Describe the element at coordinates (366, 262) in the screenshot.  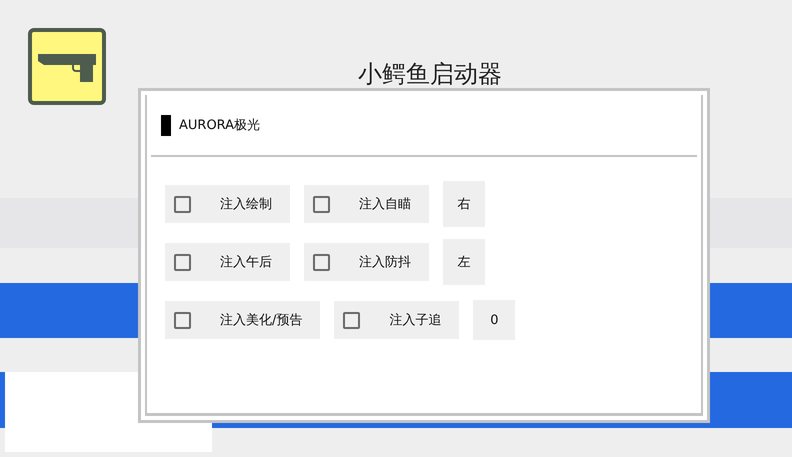
I see `checkbox-option: 注入防抖` at that location.